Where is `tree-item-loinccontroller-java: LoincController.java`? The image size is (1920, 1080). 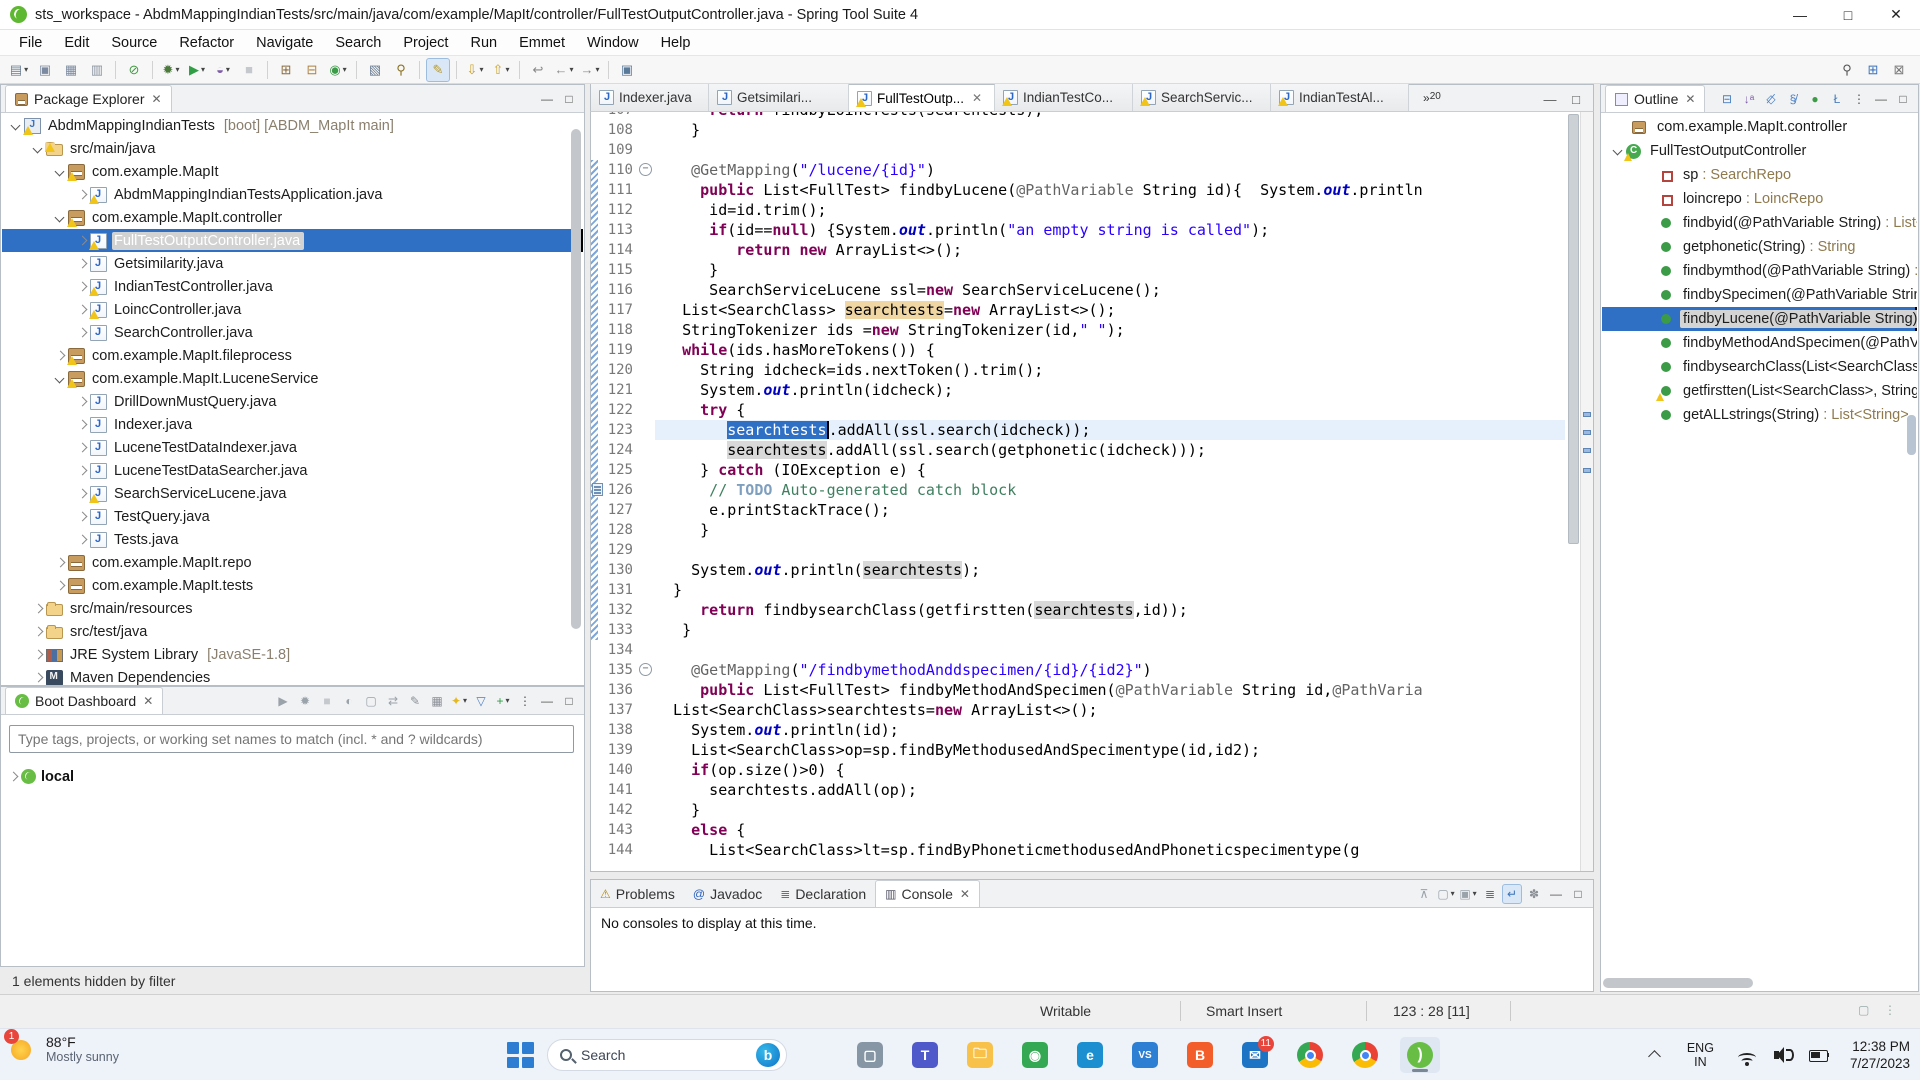
tree-item-loinccontroller-java: LoincController.java is located at coordinates (292, 309).